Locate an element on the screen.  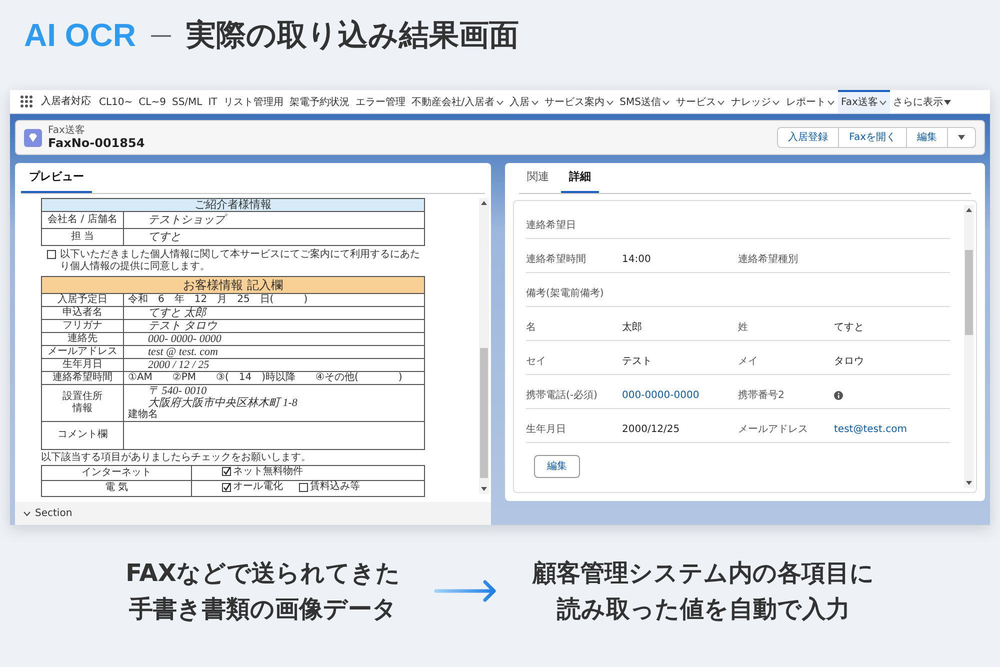
field-value: てすと is located at coordinates (849, 327).